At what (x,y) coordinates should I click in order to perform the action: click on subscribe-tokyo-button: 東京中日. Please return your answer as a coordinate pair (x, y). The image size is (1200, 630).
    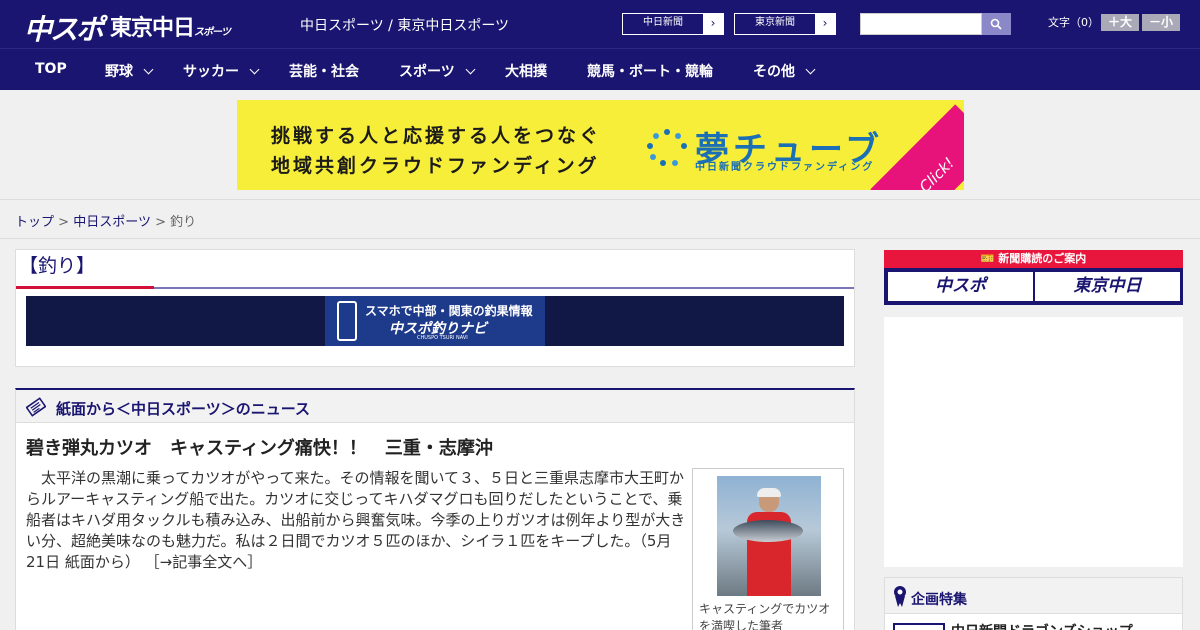
    Looking at the image, I should click on (1107, 286).